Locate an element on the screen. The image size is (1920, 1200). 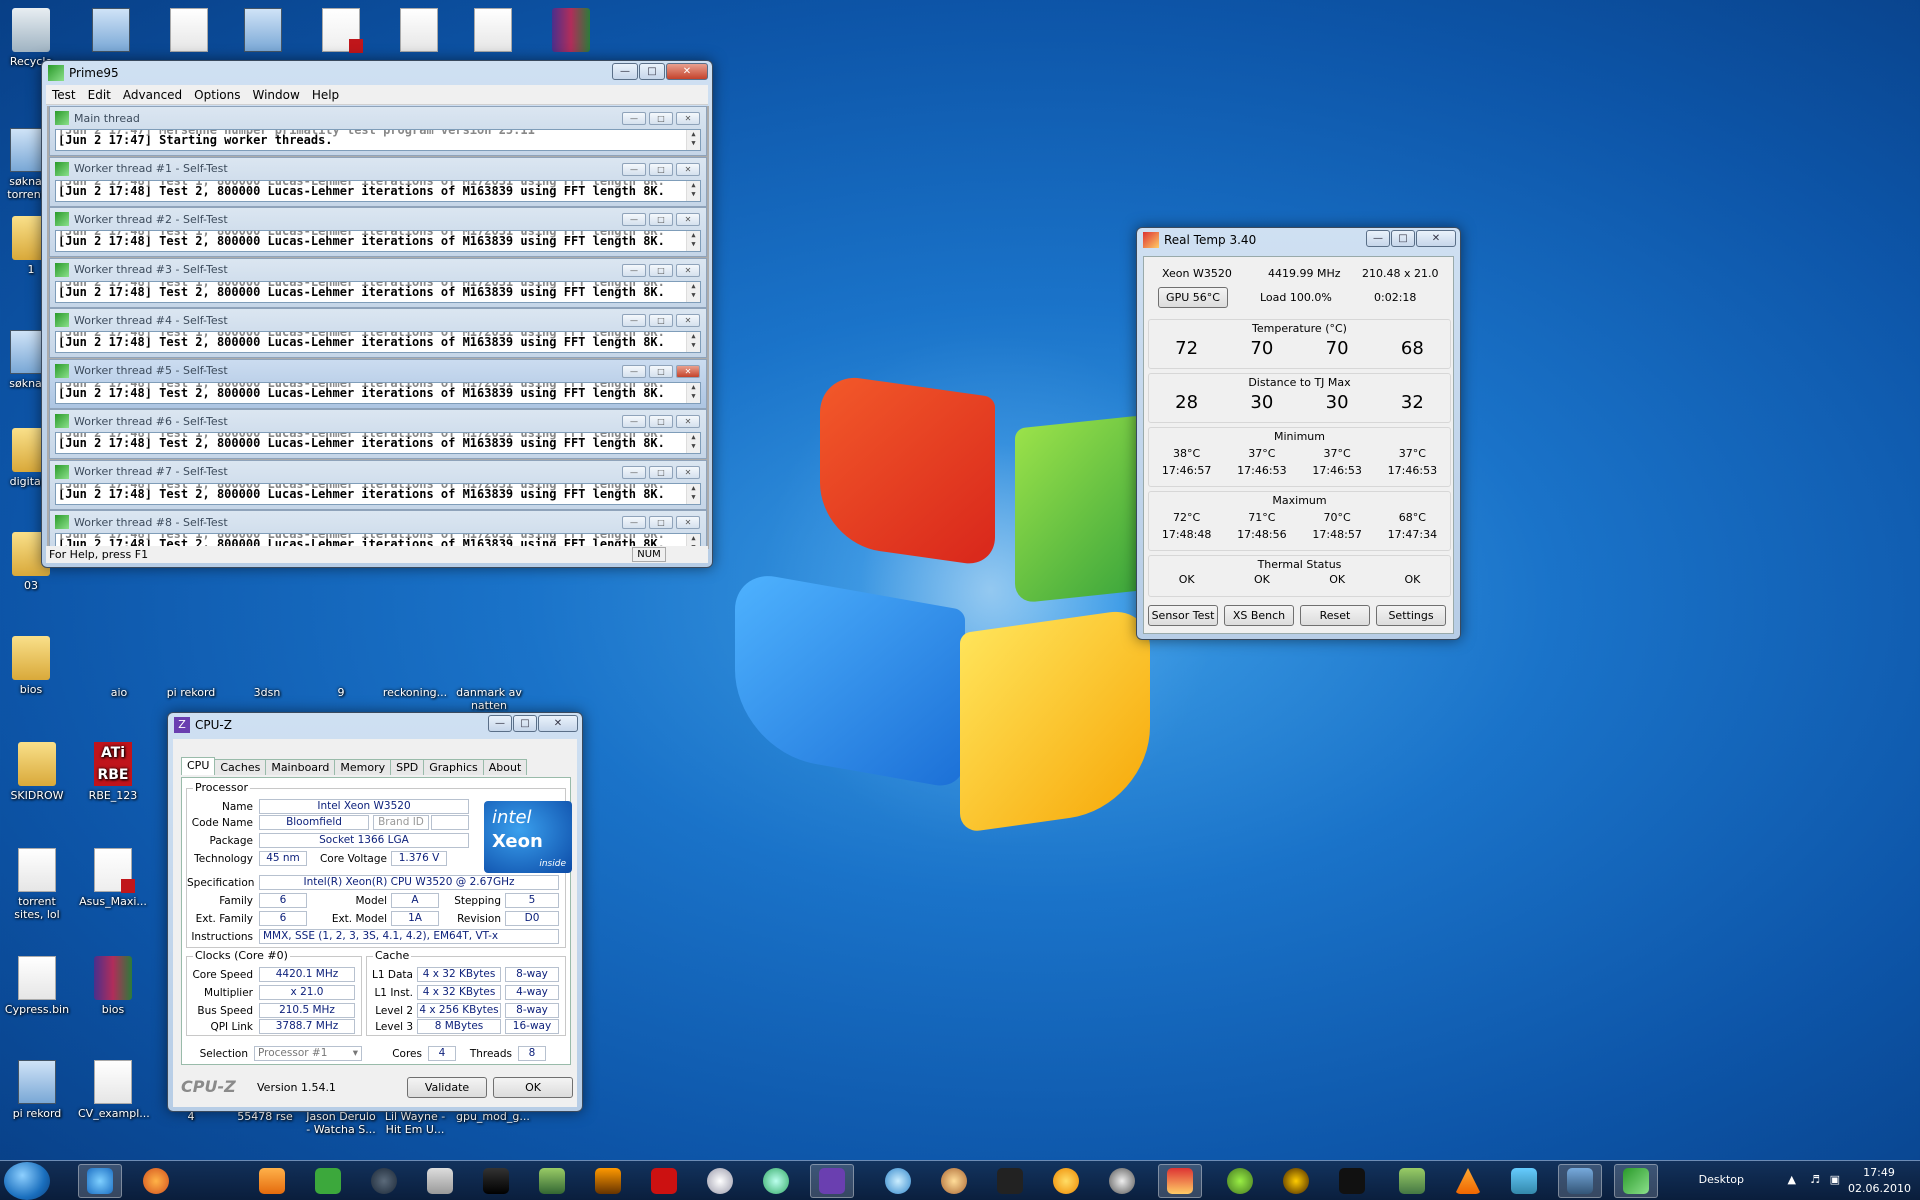
desktop-icon-pdf is located at coordinates (341, 31).